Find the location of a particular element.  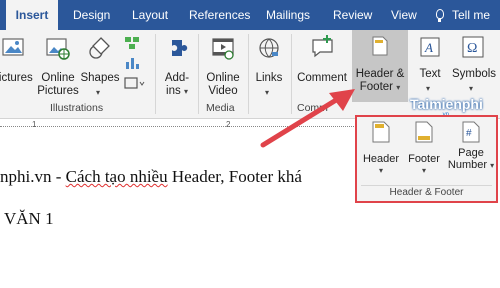

links-icon is located at coordinates (269, 48).